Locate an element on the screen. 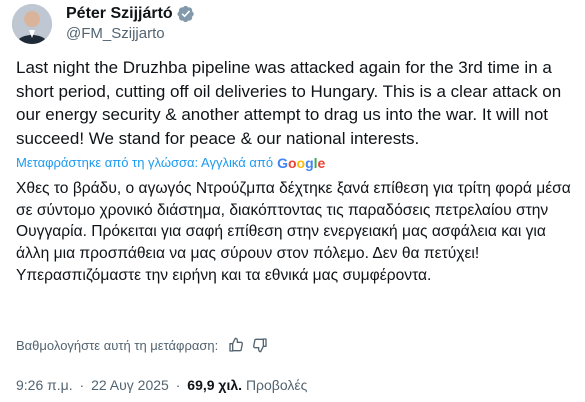 The width and height of the screenshot is (585, 402). google-letter-2: o is located at coordinates (292, 163).